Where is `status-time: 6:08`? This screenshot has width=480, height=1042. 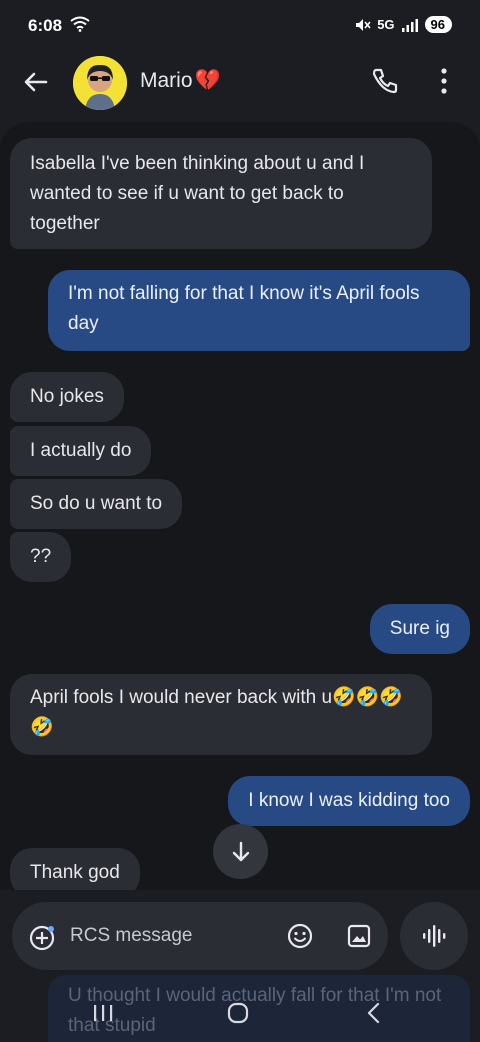 status-time: 6:08 is located at coordinates (45, 25).